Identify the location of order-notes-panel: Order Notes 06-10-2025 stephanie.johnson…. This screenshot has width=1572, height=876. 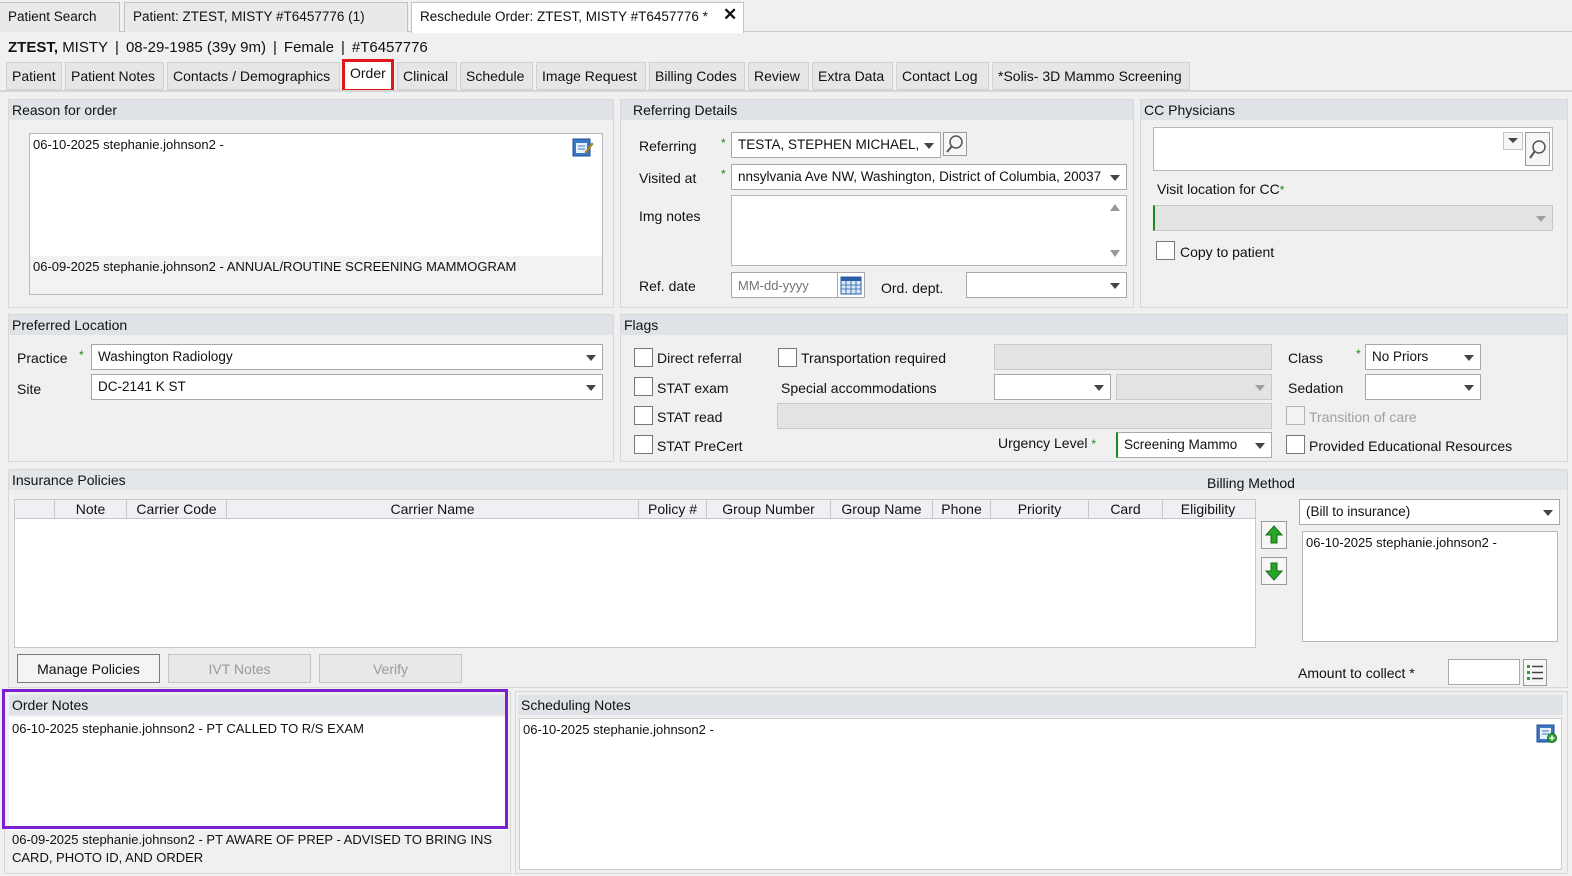
(257, 782).